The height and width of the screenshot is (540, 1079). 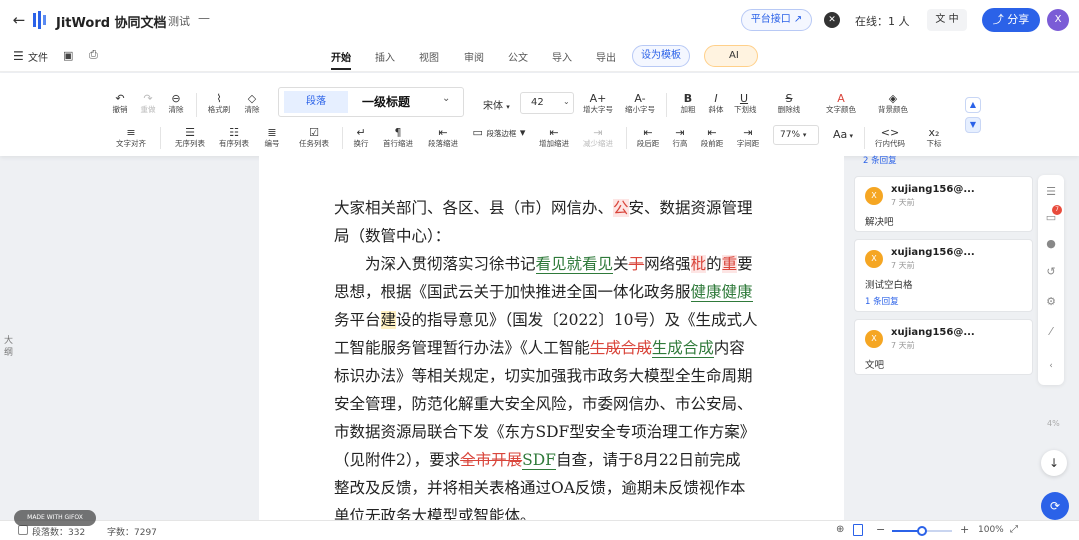 What do you see at coordinates (68, 55) in the screenshot?
I see `save-icon: ▣` at bounding box center [68, 55].